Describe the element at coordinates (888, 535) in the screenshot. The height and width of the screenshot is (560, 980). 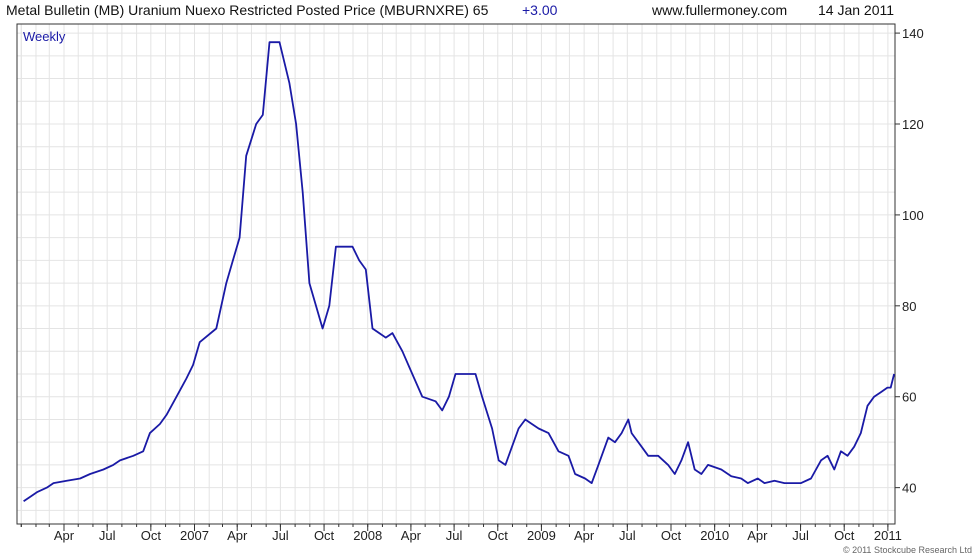
I see `x-tick-label: 2011` at that location.